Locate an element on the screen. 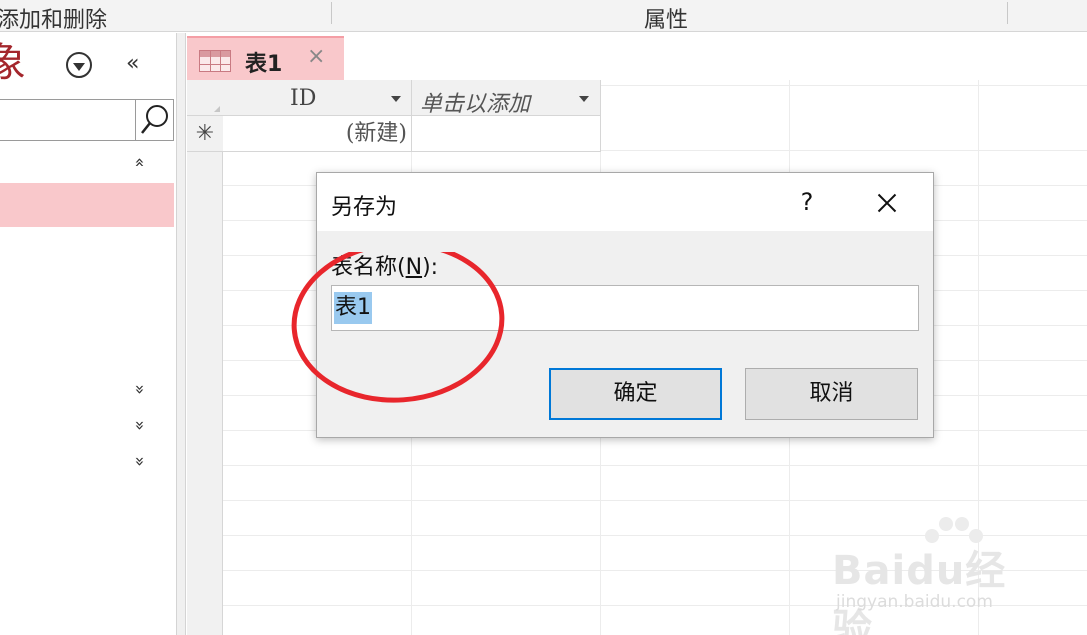  table-cell-id-new: (新建) is located at coordinates (317, 134).